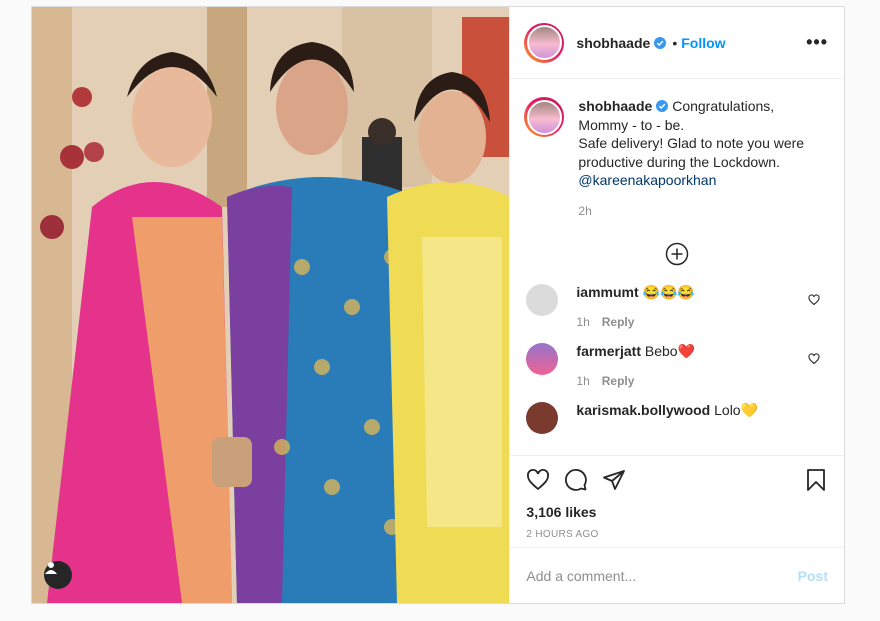 The width and height of the screenshot is (880, 621). What do you see at coordinates (608, 351) in the screenshot?
I see `comment-username: farmerjatt` at bounding box center [608, 351].